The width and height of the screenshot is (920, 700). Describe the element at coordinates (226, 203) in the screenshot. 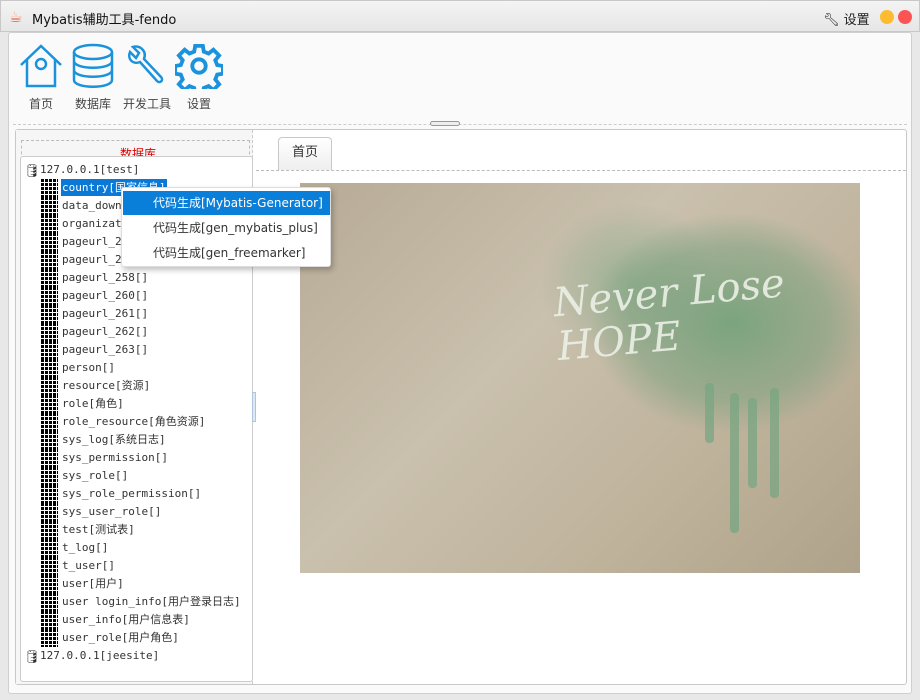

I see `menu-item-mybatis-generator: 代码生成[Mybatis-Generator]` at that location.